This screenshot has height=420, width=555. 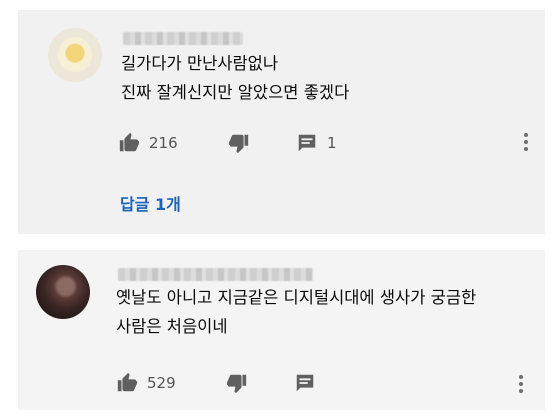 I want to click on like-count: 529, so click(x=161, y=383).